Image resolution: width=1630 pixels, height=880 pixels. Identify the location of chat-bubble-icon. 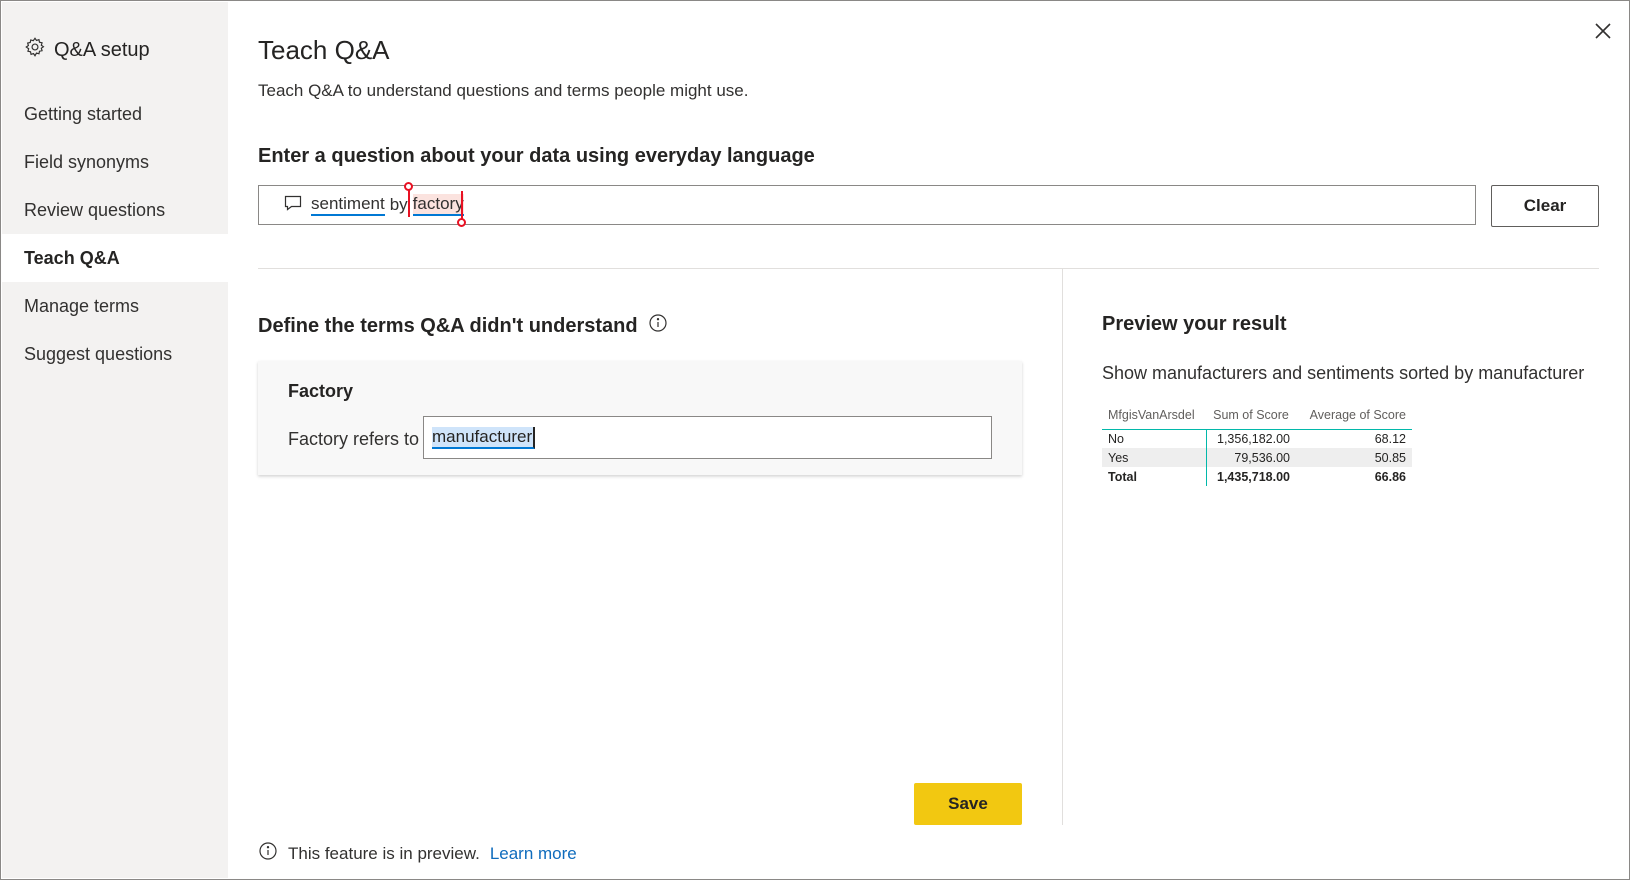
(293, 205).